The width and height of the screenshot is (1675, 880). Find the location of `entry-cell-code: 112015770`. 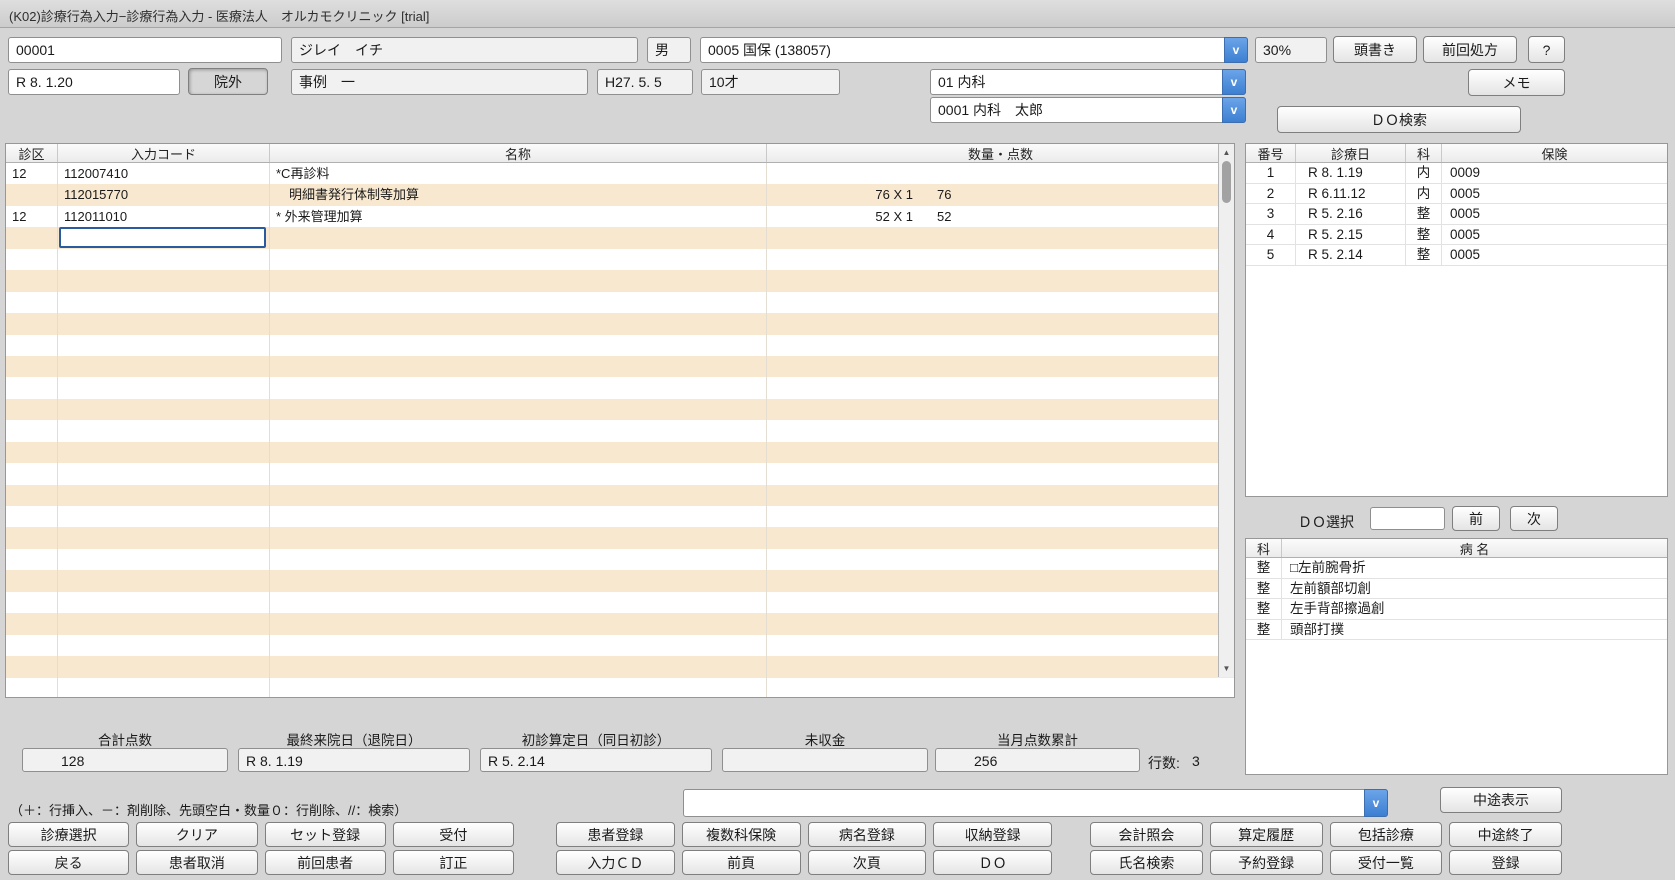

entry-cell-code: 112015770 is located at coordinates (164, 195).